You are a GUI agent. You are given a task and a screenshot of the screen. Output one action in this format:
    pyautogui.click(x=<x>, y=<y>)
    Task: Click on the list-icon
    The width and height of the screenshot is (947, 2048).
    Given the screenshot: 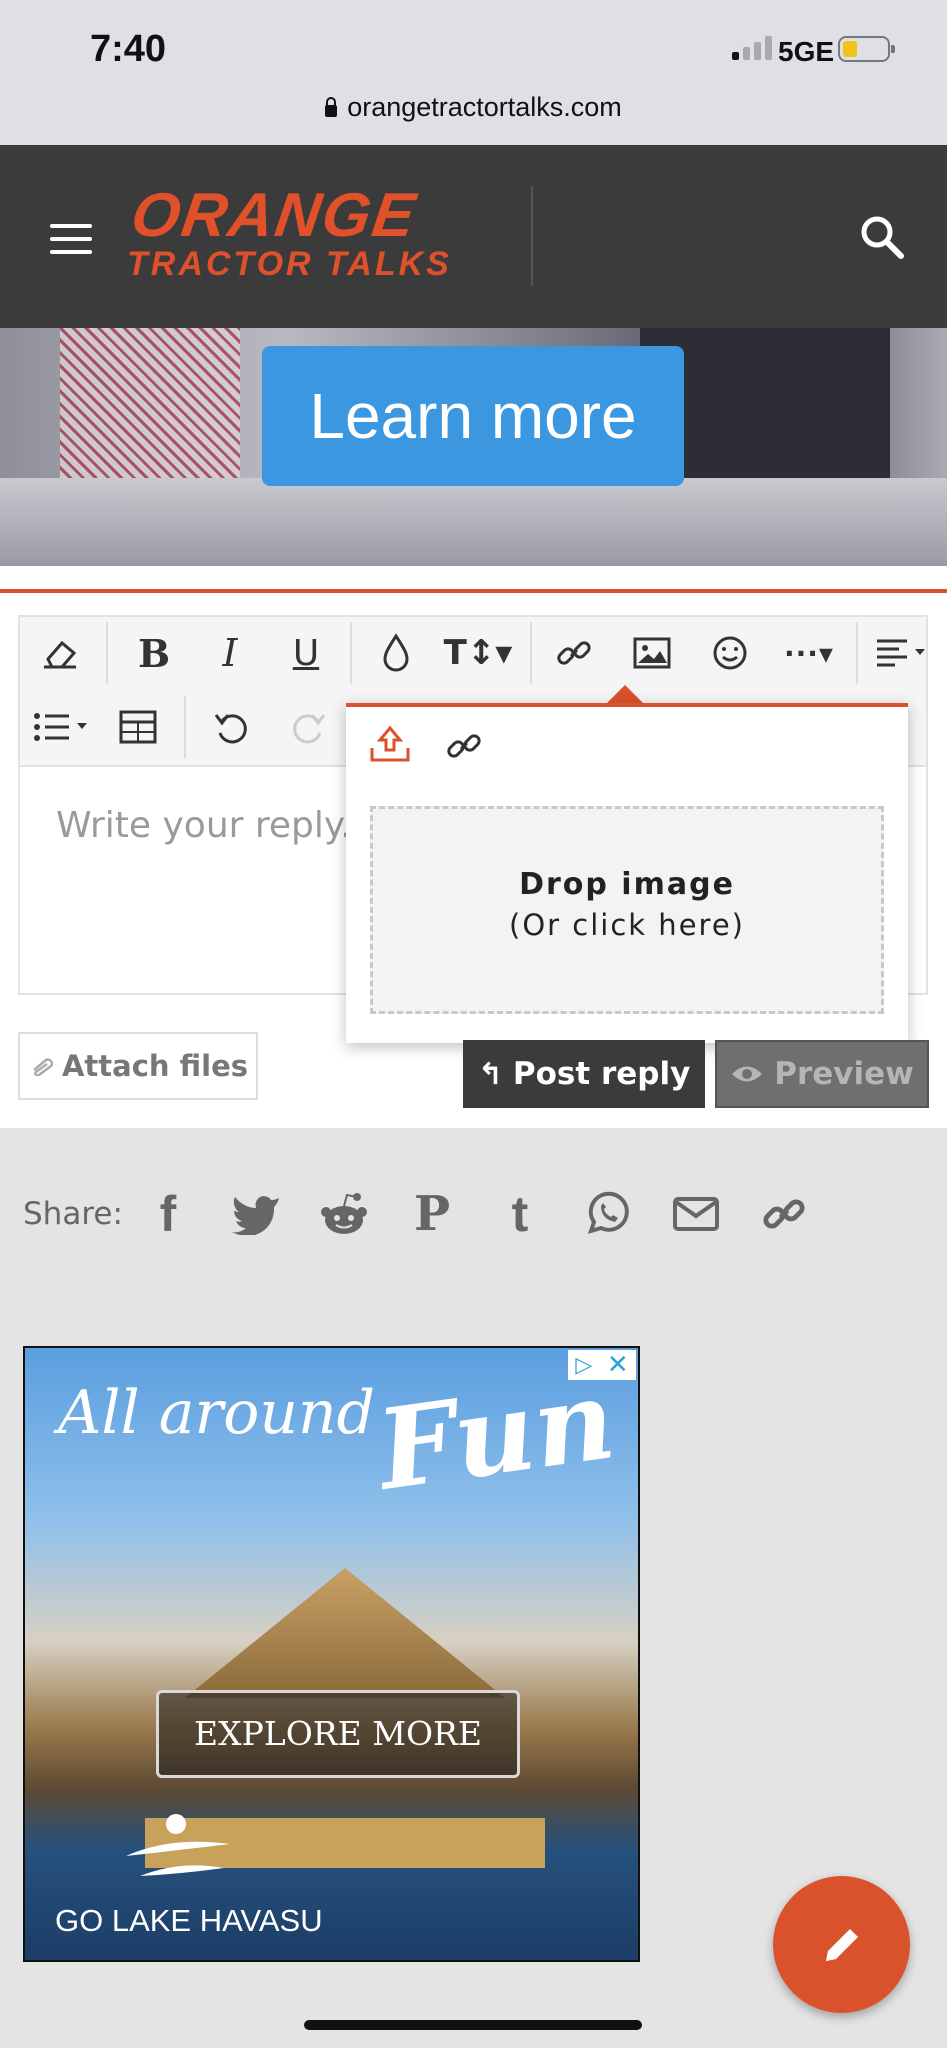 What is the action you would take?
    pyautogui.click(x=63, y=727)
    